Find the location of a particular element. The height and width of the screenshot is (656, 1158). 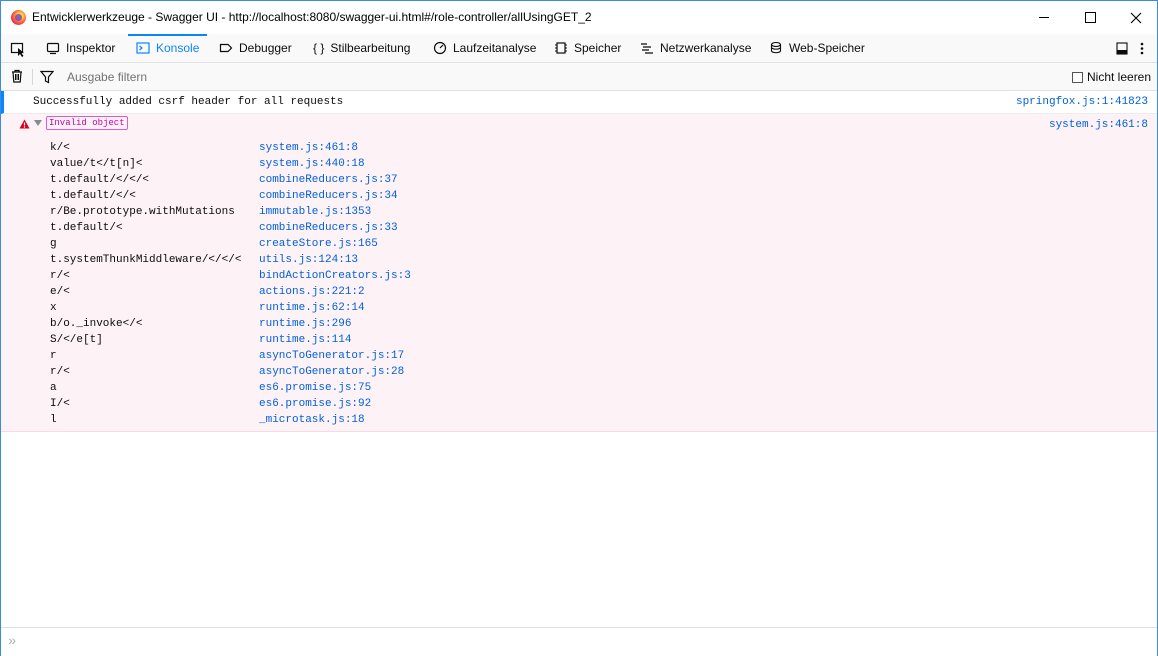

tab-label: Konsole is located at coordinates (178, 48).